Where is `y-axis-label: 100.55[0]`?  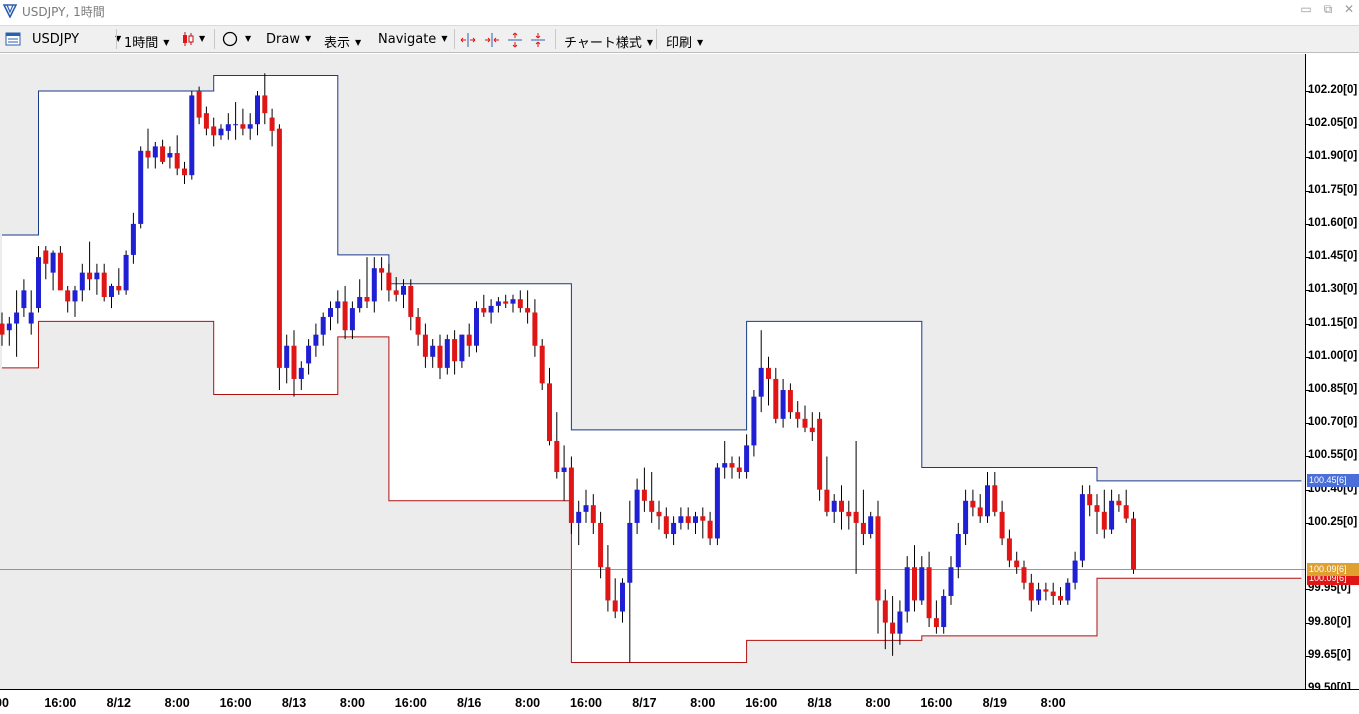
y-axis-label: 100.55[0] is located at coordinates (1333, 455).